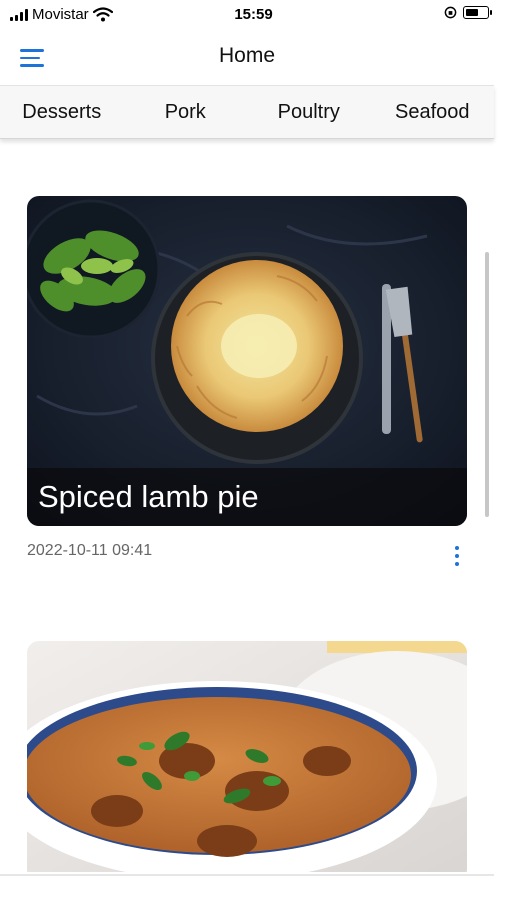  I want to click on more-vert-icon, so click(457, 556).